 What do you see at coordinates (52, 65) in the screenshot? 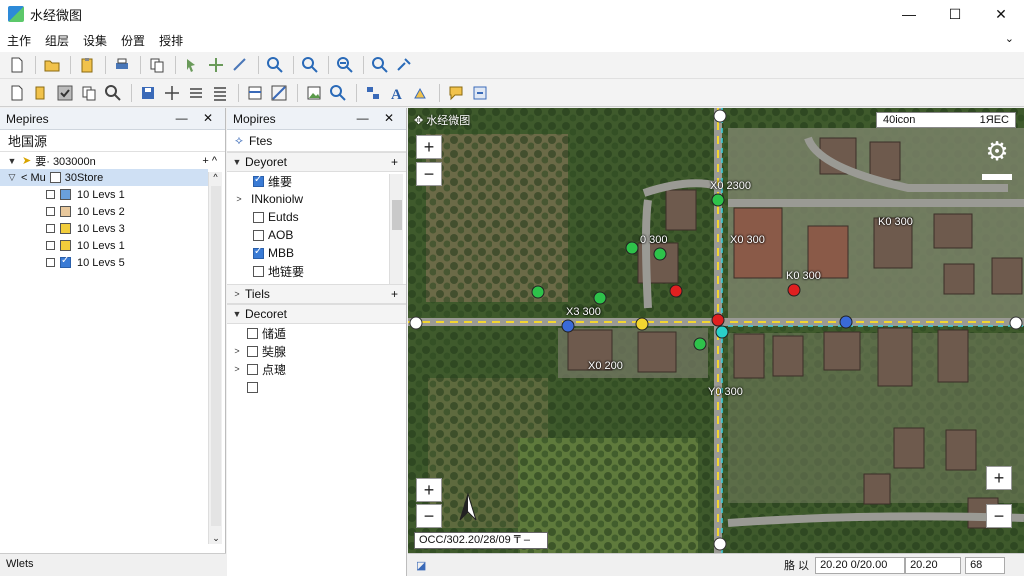
I see `open-folder-icon` at bounding box center [52, 65].